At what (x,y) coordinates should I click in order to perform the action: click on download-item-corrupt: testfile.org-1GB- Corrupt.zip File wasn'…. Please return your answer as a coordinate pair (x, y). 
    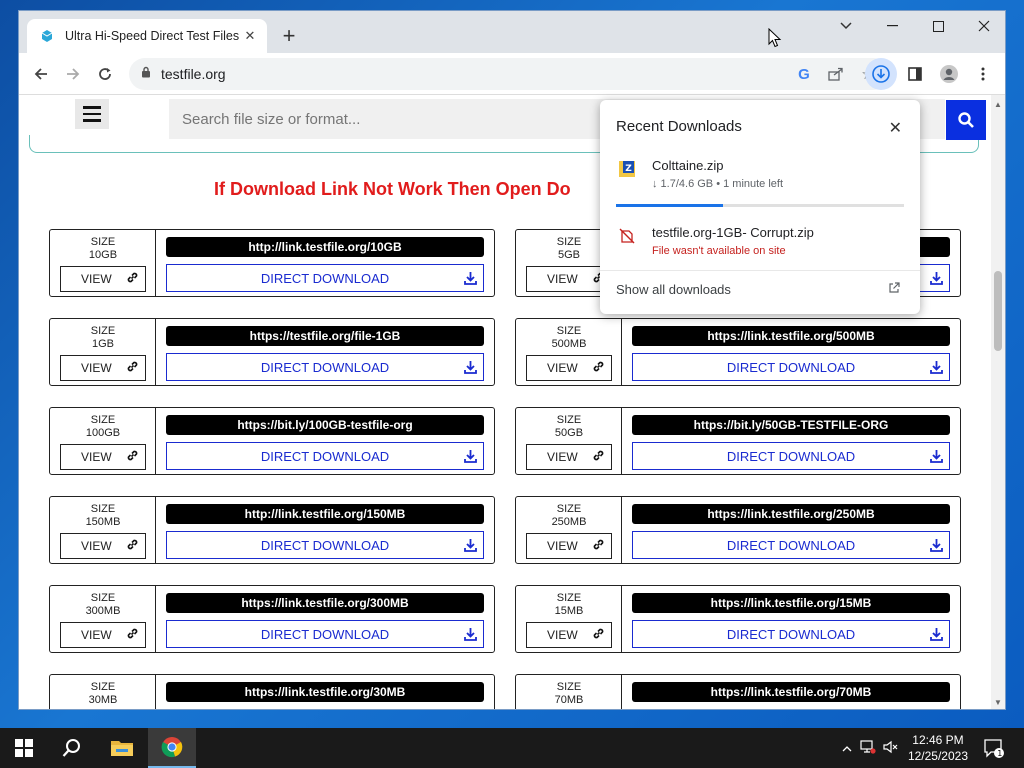
    Looking at the image, I should click on (761, 245).